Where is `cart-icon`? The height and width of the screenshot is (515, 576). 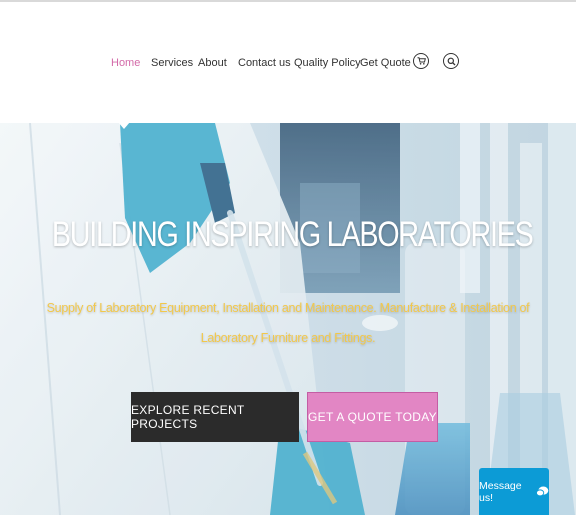 cart-icon is located at coordinates (421, 61).